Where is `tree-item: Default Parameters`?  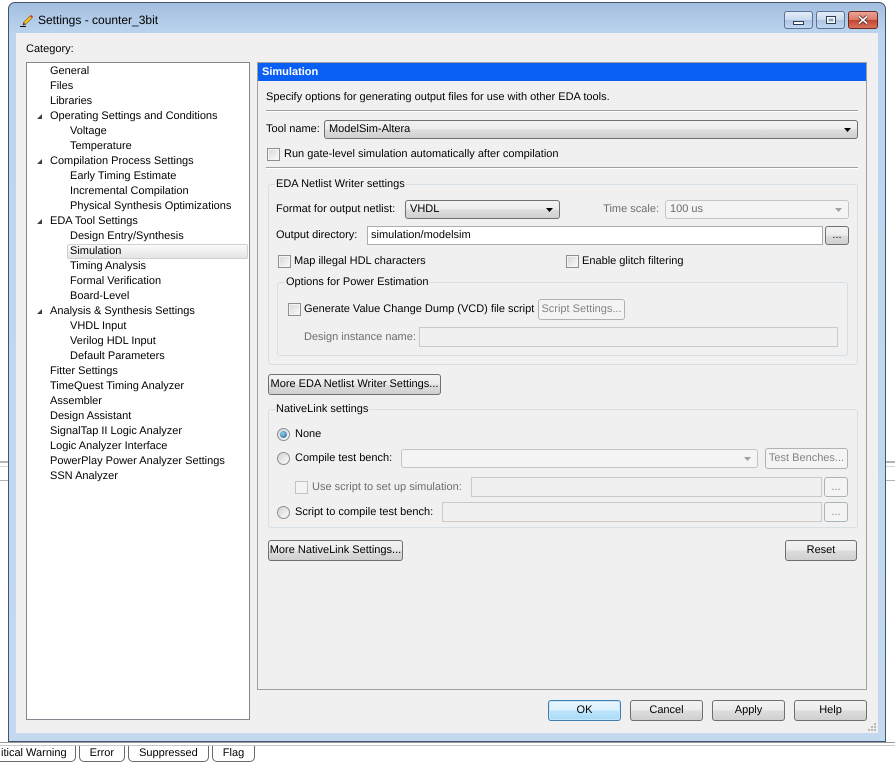
tree-item: Default Parameters is located at coordinates (117, 356).